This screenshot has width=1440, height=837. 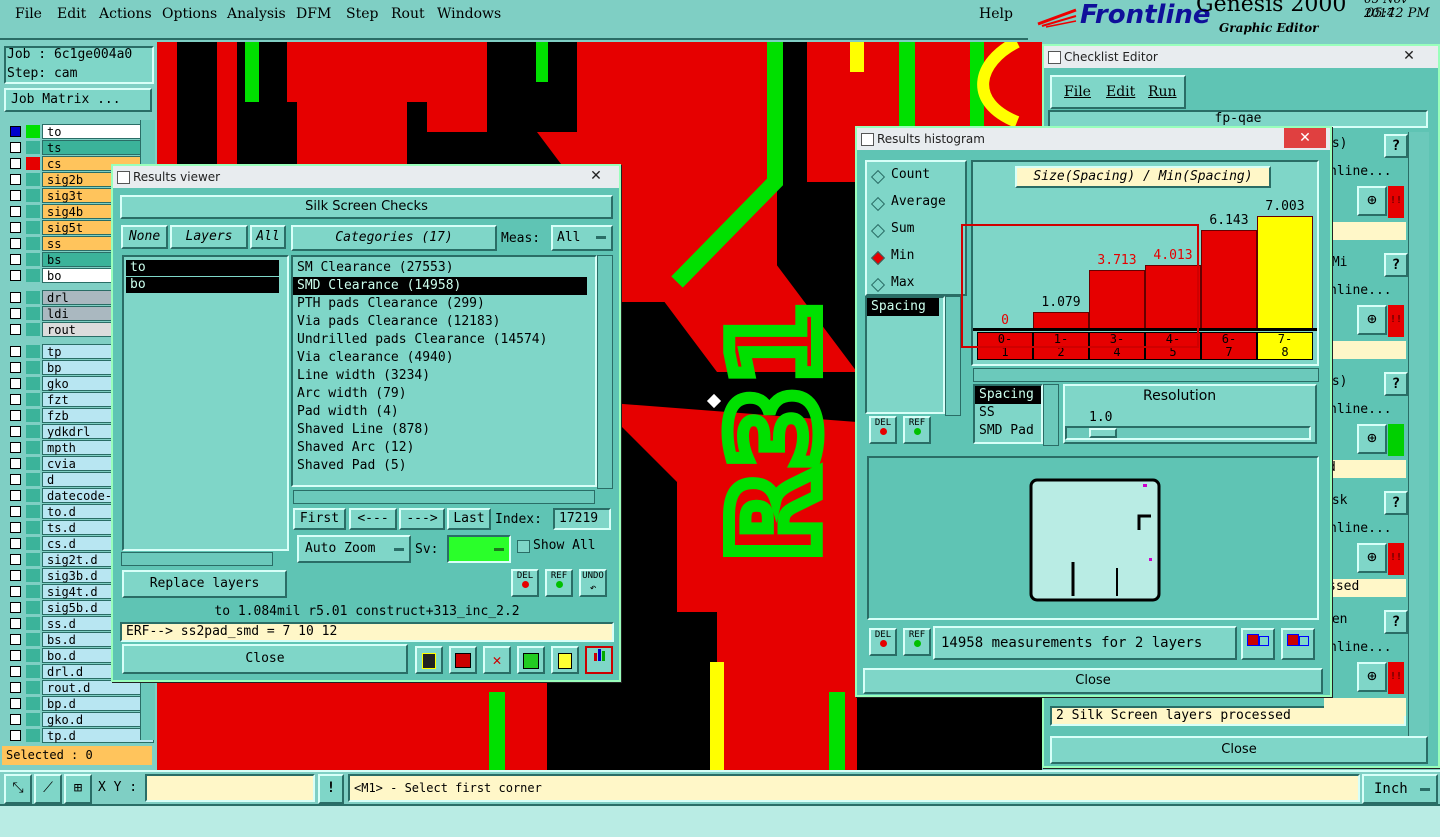 What do you see at coordinates (525, 583) in the screenshot?
I see `rv-del-button: DEL` at bounding box center [525, 583].